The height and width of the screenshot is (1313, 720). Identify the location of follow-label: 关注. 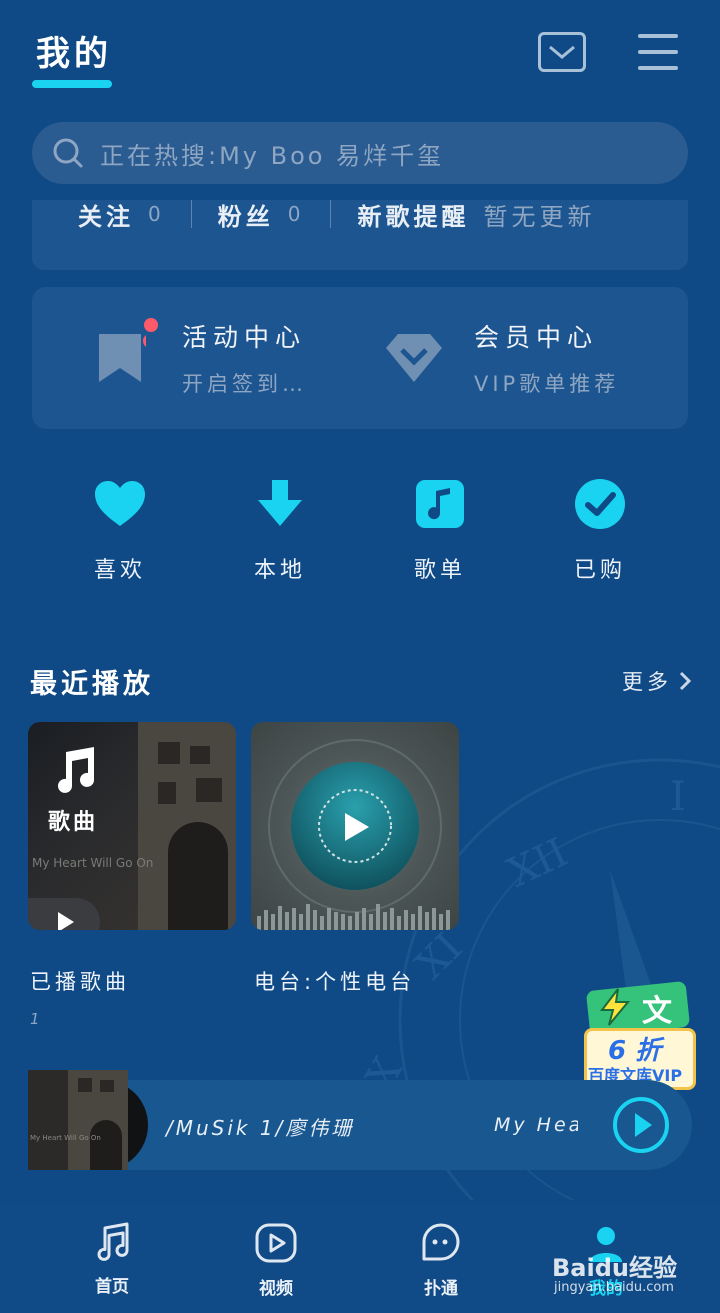
(106, 214).